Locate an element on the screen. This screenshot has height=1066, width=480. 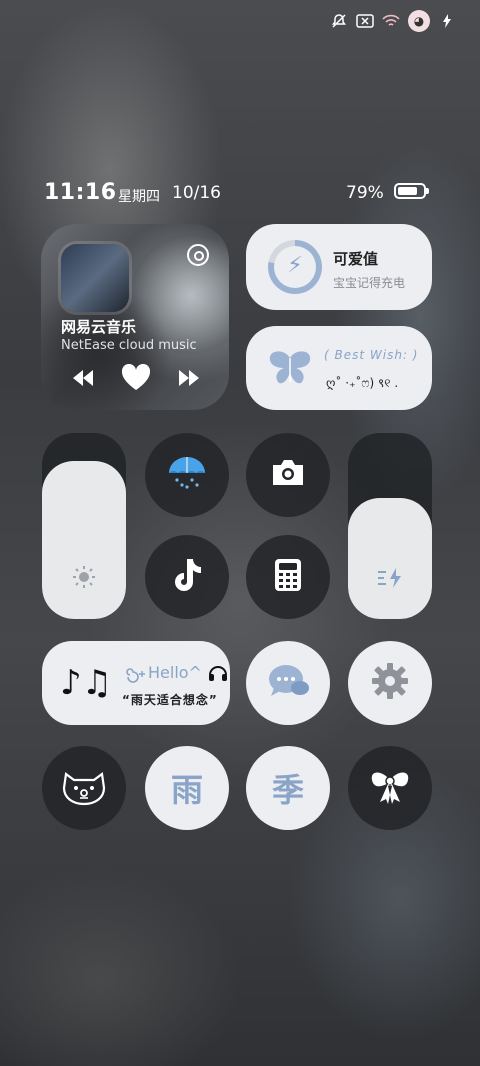
music-subtitle: NetEase cloud music is located at coordinates (129, 345).